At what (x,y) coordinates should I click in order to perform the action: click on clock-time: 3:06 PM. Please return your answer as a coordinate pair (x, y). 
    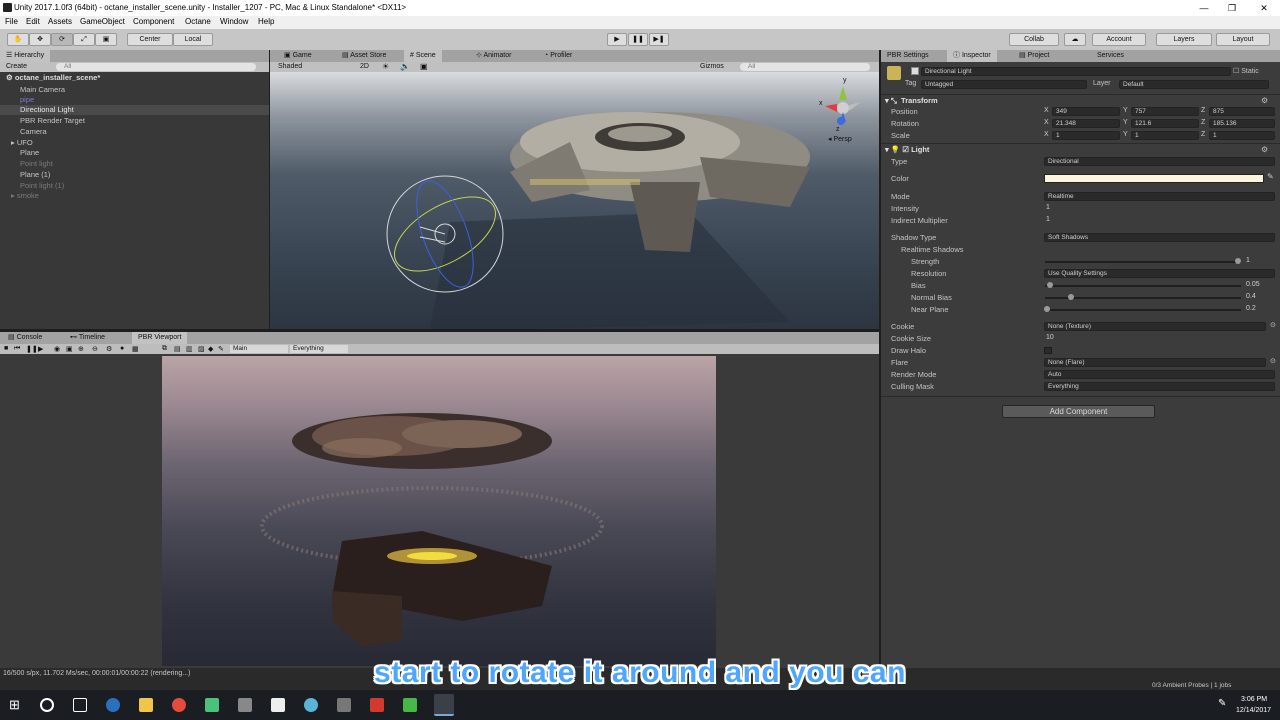
    Looking at the image, I should click on (1254, 699).